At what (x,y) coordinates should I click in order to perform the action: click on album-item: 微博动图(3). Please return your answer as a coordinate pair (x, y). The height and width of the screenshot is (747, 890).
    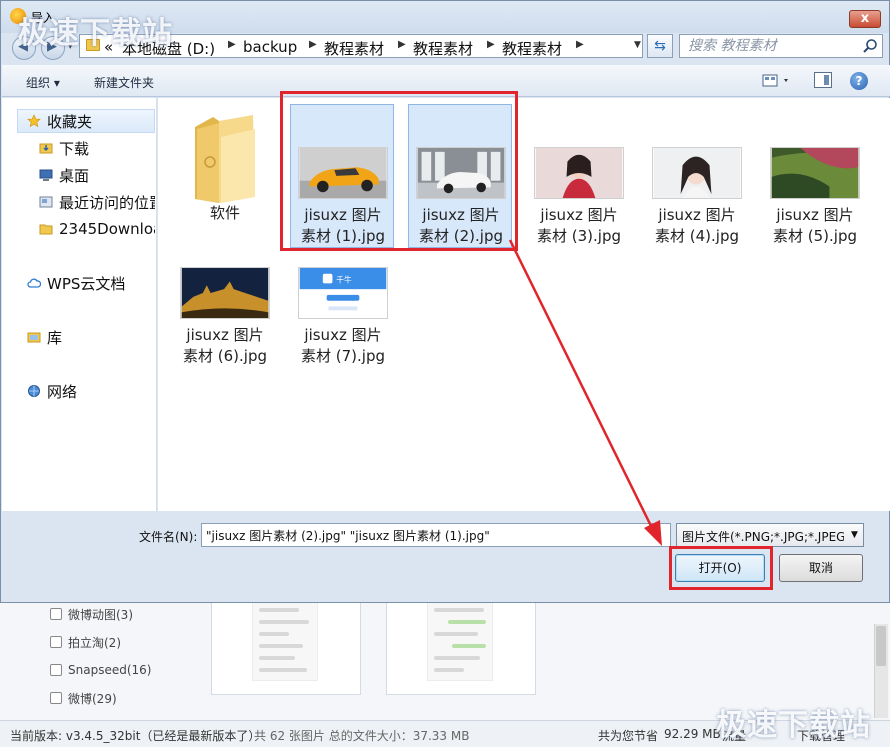
    Looking at the image, I should click on (91, 614).